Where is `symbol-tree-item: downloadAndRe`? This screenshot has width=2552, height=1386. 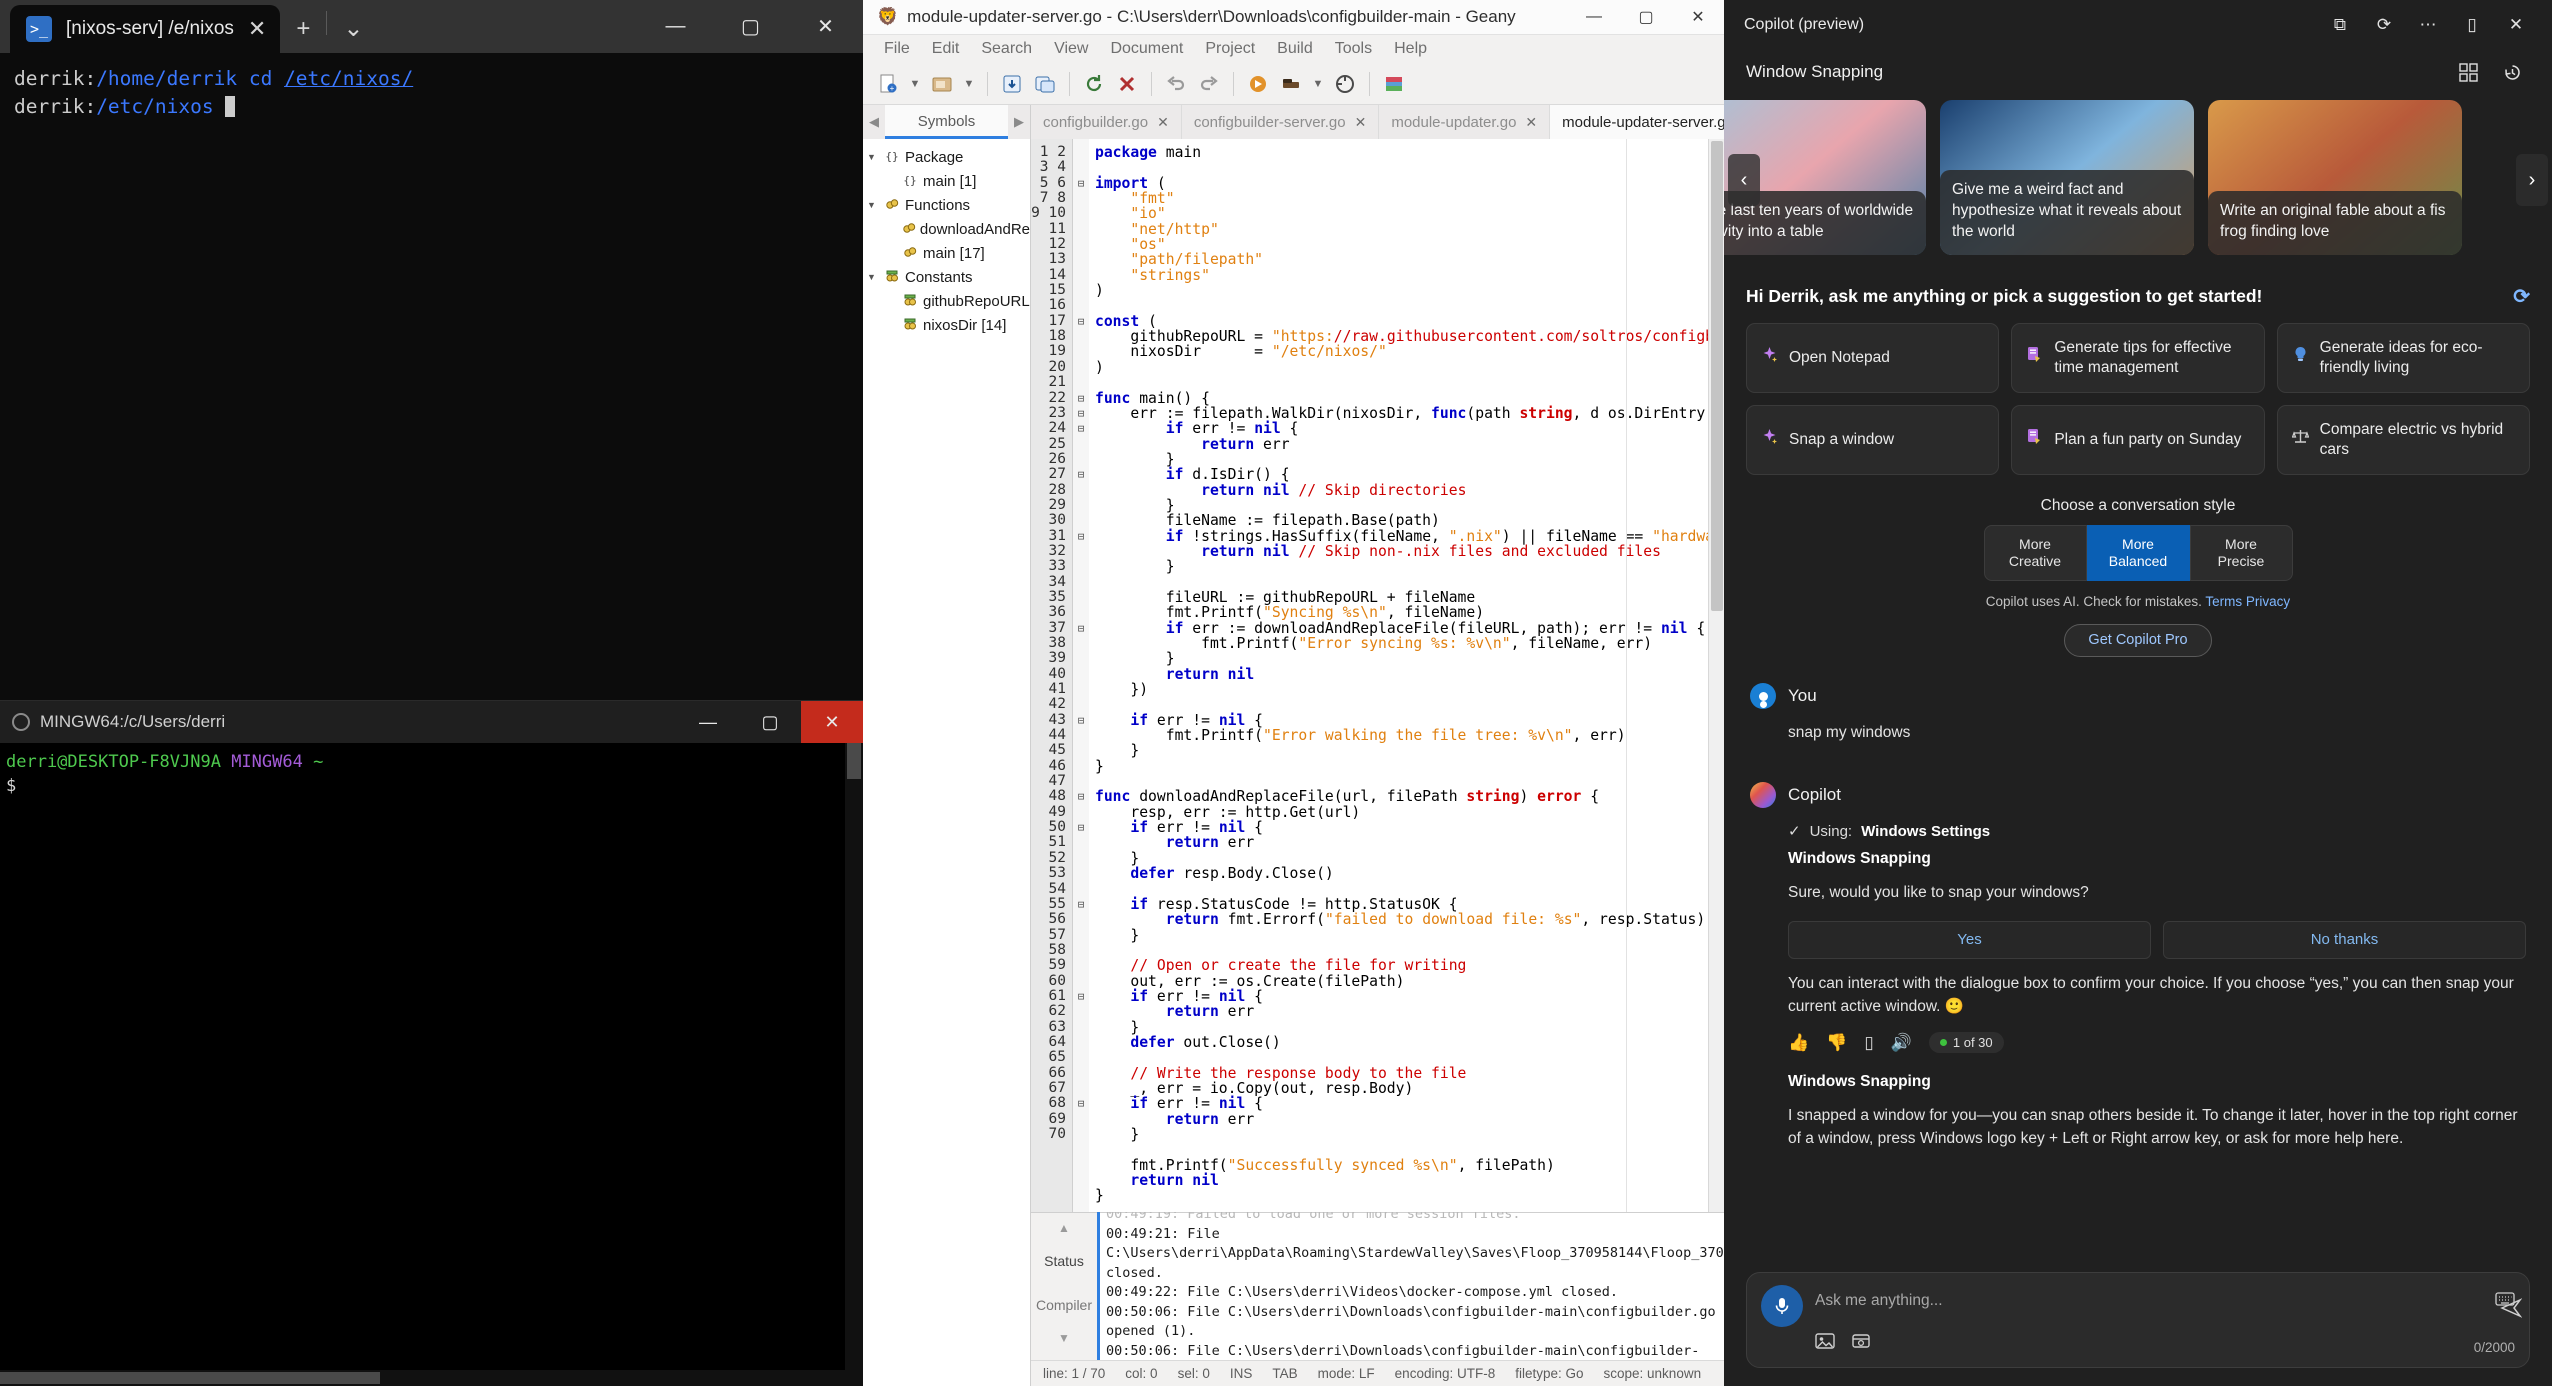
symbol-tree-item: downloadAndRe is located at coordinates (948, 229).